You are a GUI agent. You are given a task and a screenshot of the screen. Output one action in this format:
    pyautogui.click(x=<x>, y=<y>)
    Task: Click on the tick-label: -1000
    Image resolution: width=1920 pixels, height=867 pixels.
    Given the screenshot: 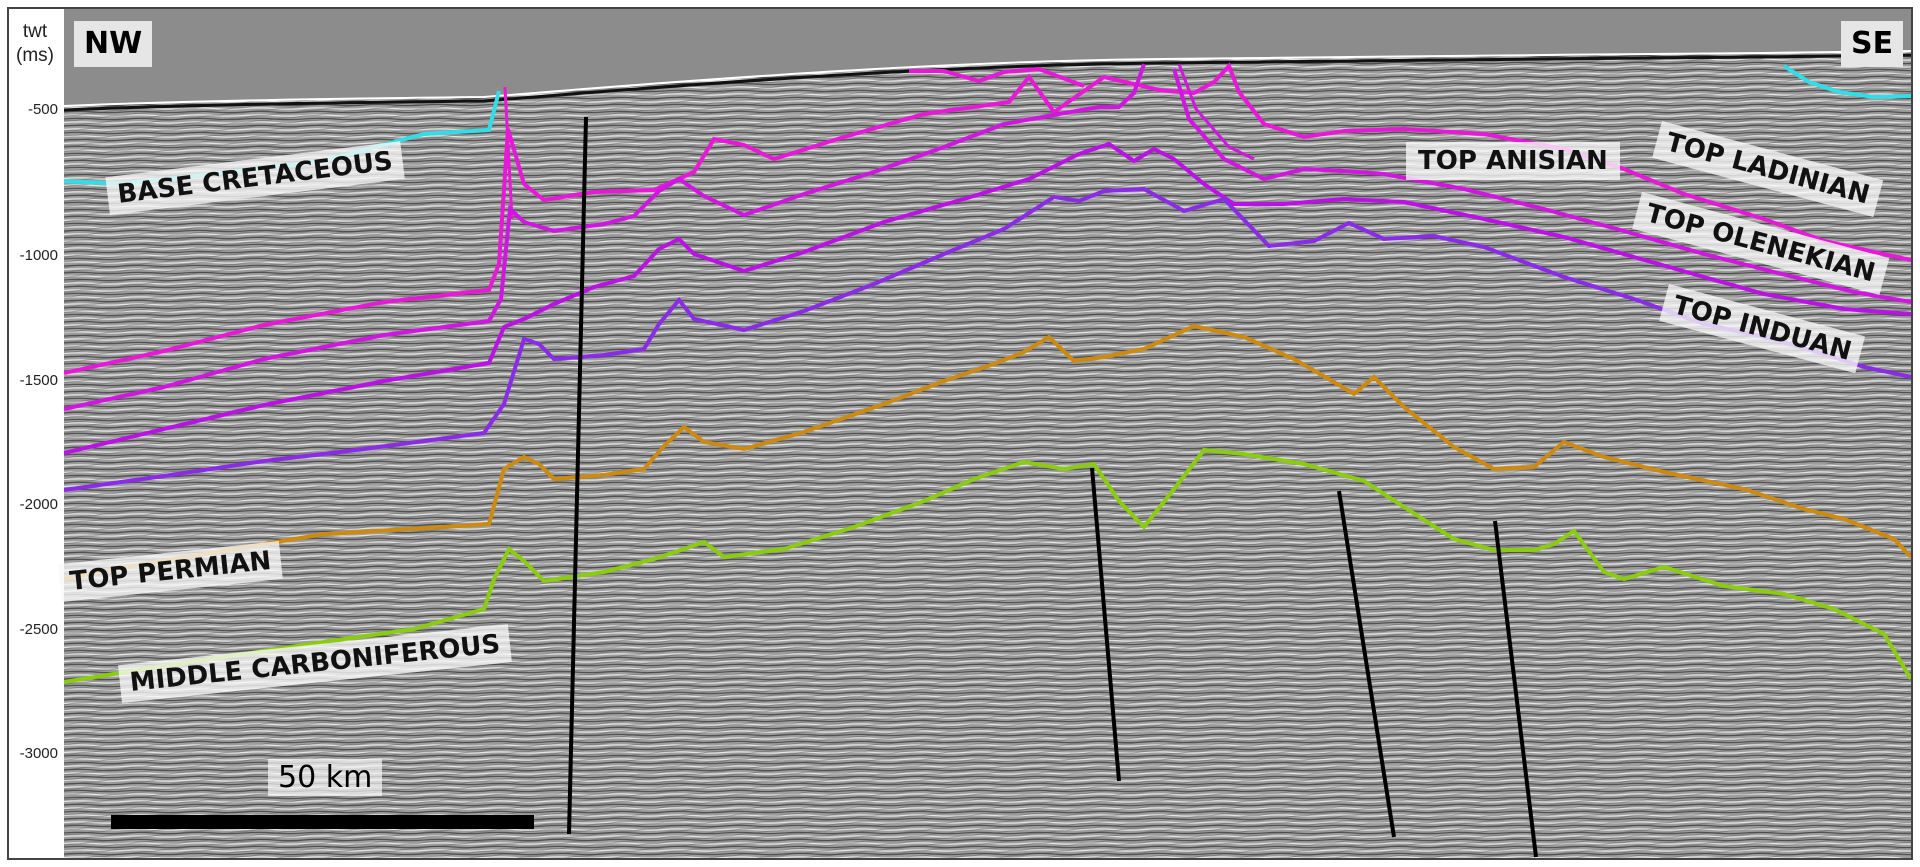 What is the action you would take?
    pyautogui.click(x=38, y=255)
    